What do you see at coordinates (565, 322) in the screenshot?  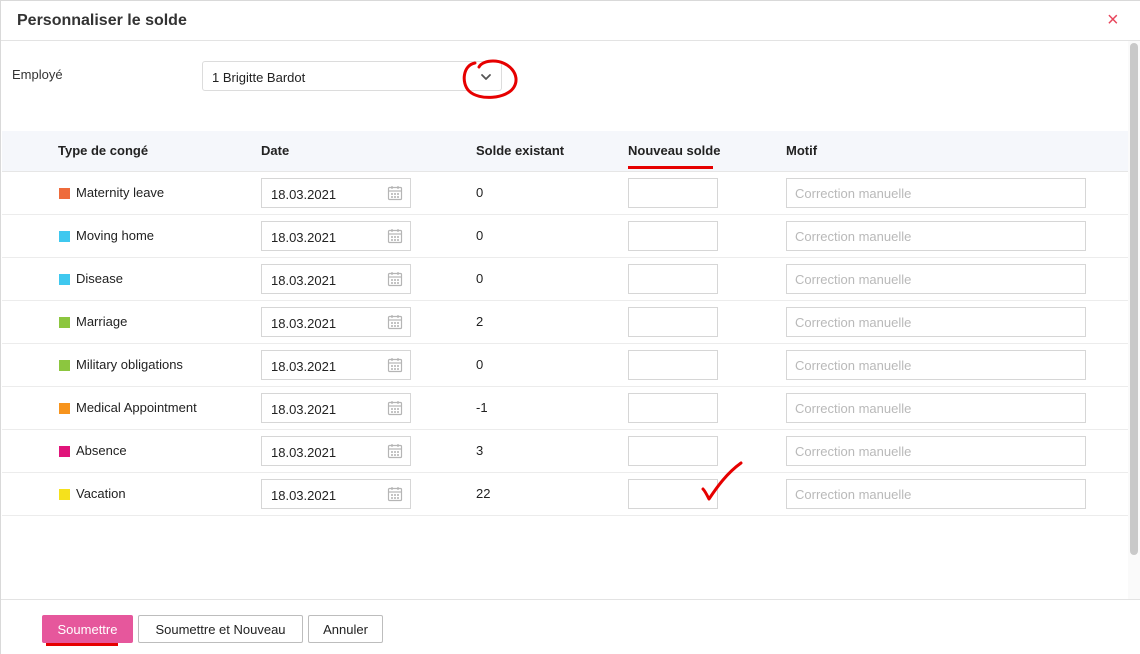 I see `table-row: Marriage 18.03.2021 2` at bounding box center [565, 322].